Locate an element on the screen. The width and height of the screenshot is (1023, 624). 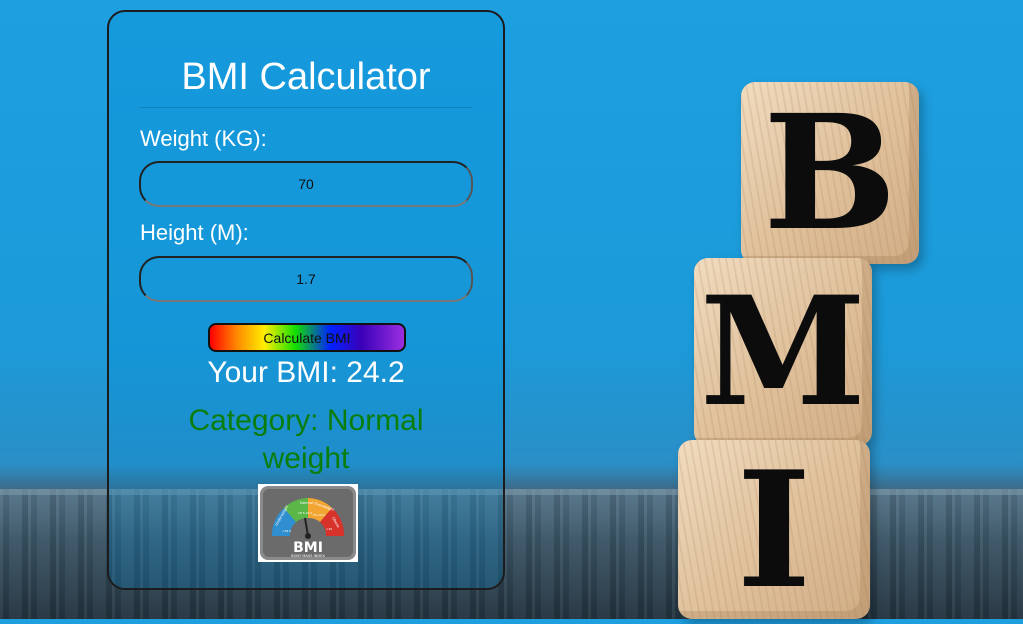
cube-letter: I is located at coordinates (774, 529).